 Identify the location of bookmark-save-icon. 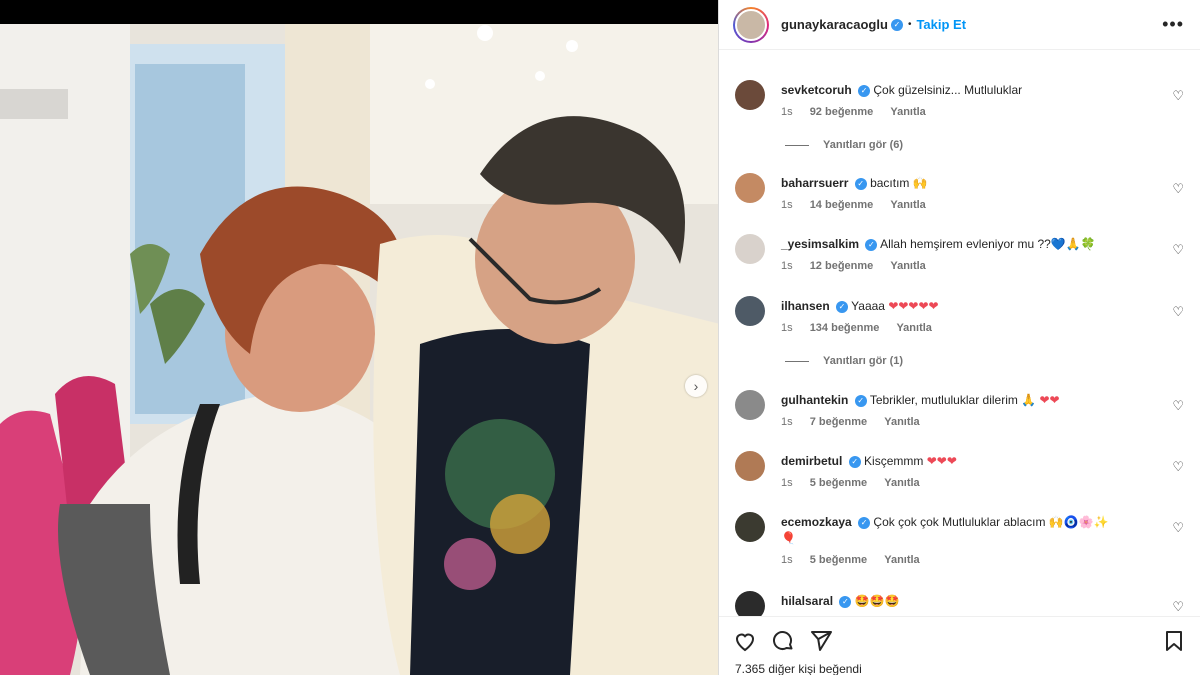
(1174, 641).